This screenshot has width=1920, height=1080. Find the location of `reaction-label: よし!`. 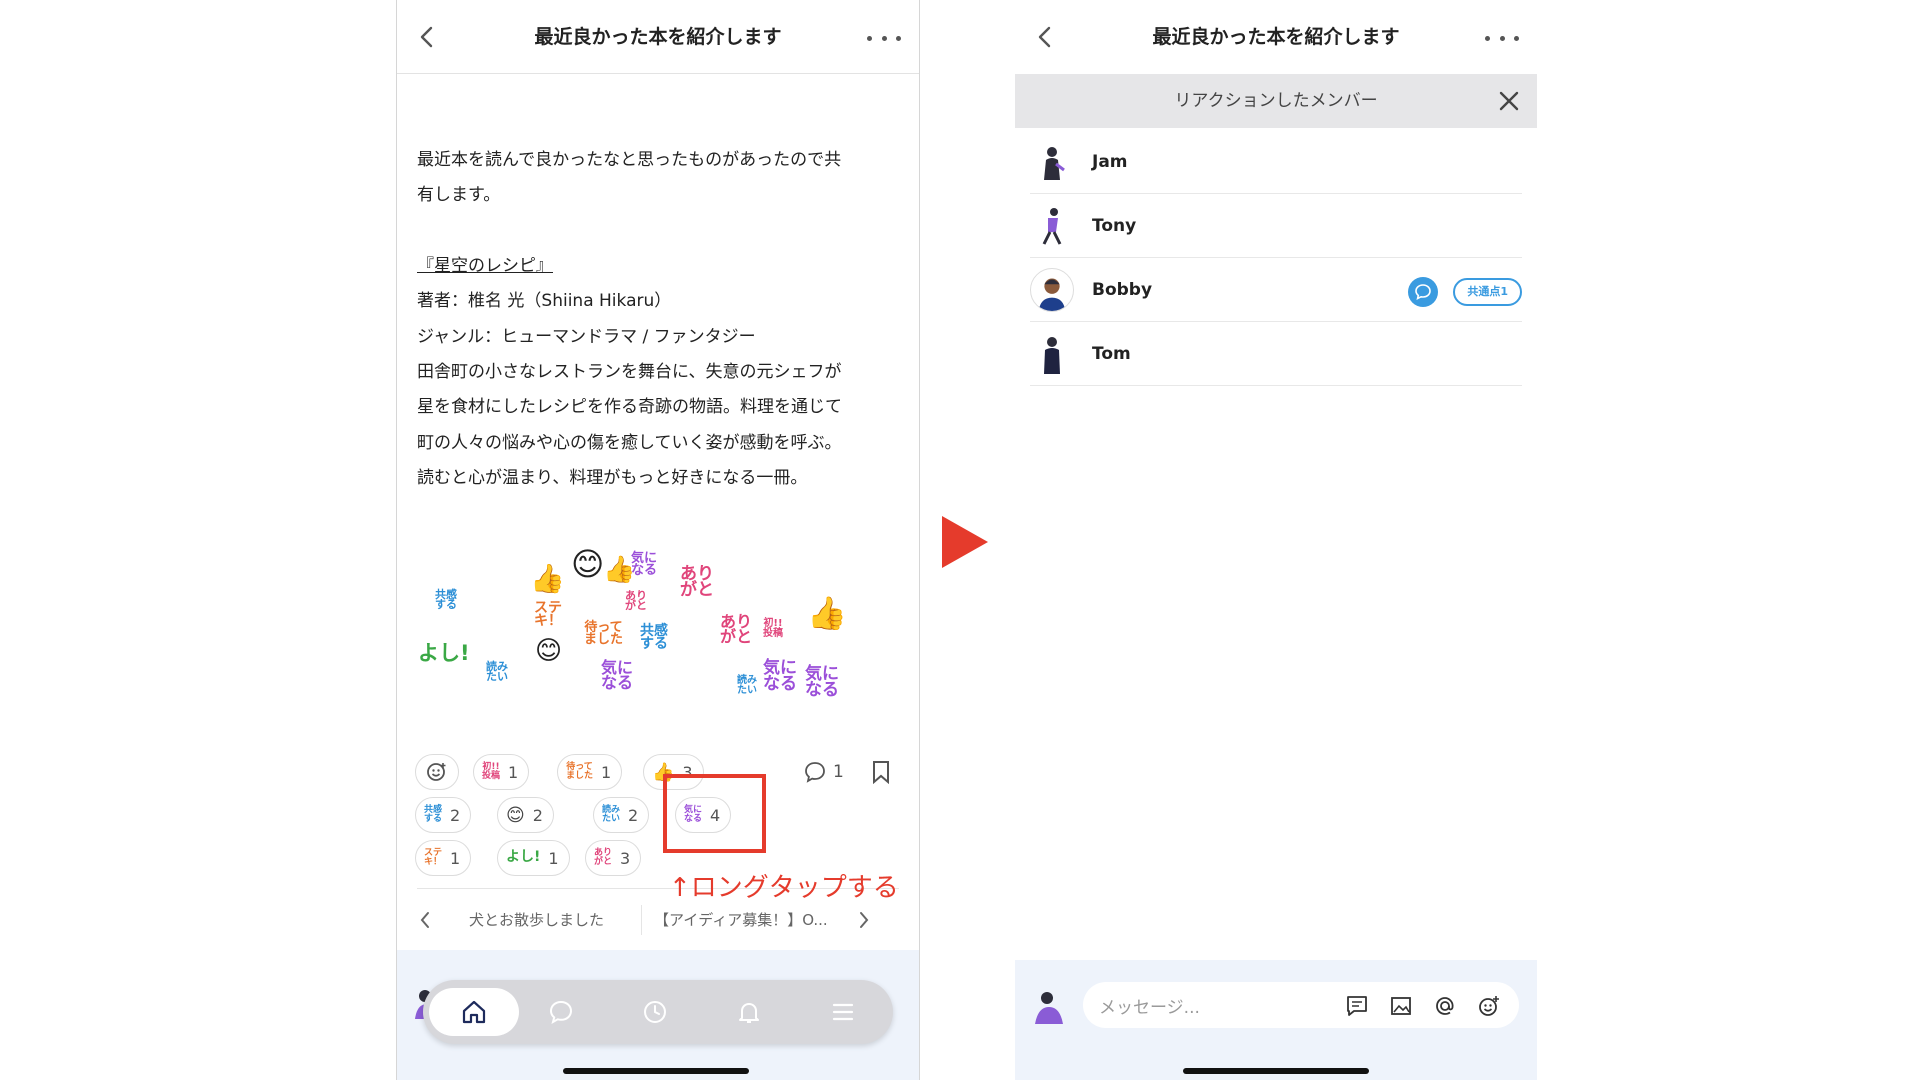

reaction-label: よし! is located at coordinates (523, 857).